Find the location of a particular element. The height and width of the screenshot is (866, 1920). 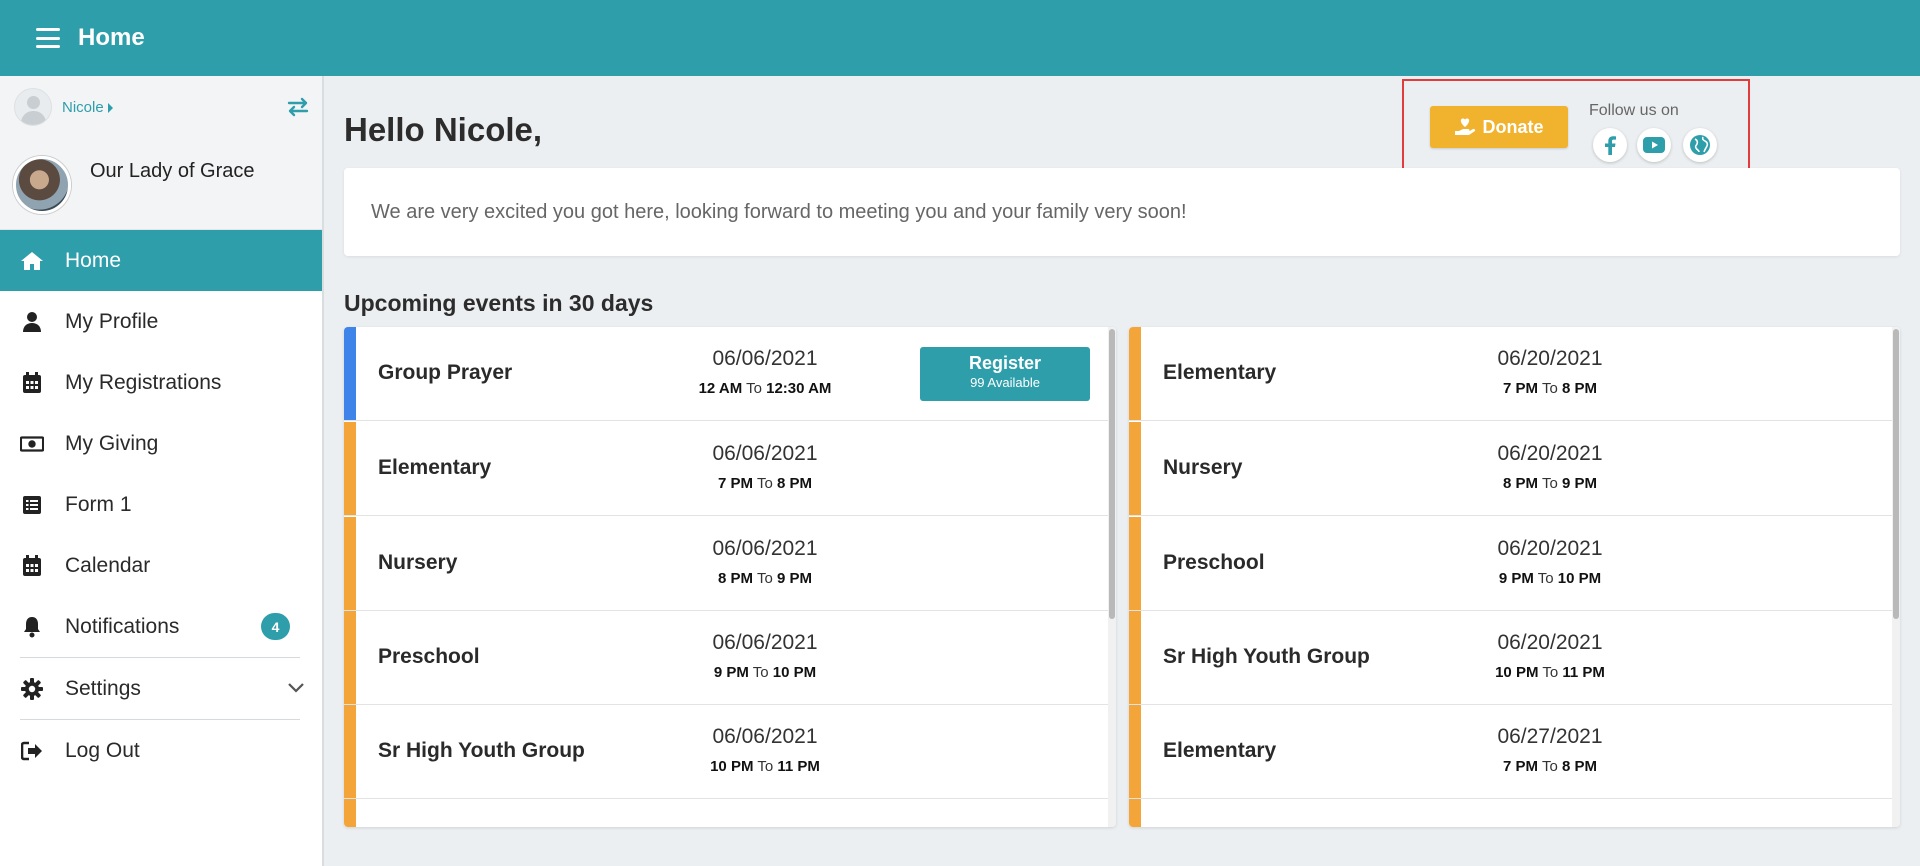

upcoming-events-heading: Upcoming events in 30 days is located at coordinates (499, 303).